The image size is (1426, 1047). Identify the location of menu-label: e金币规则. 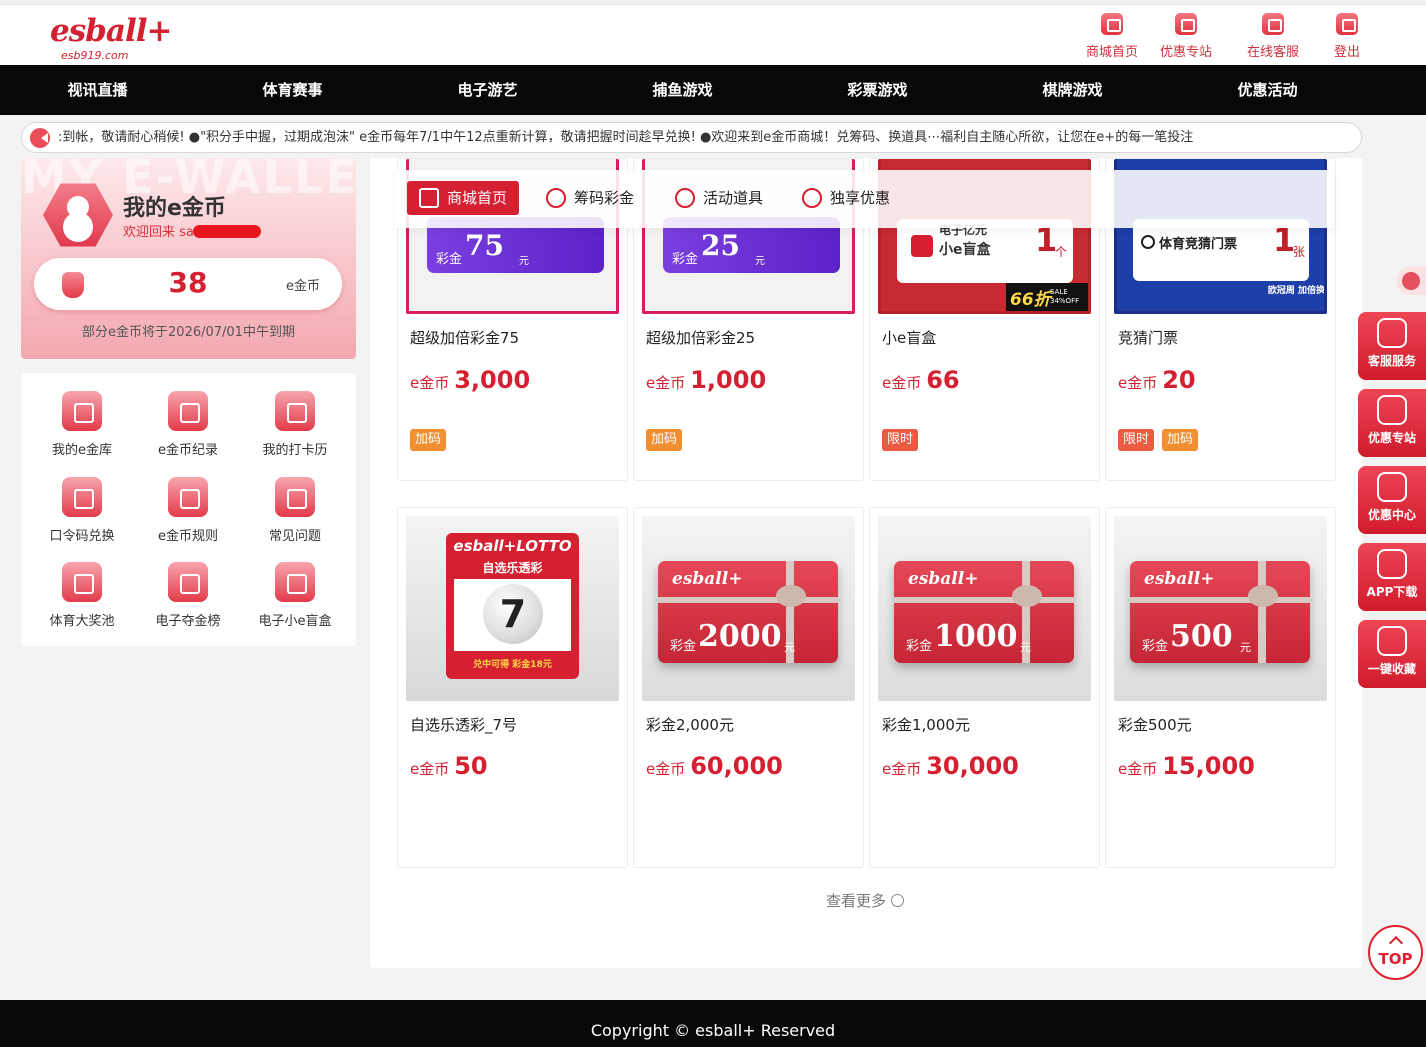
(188, 536).